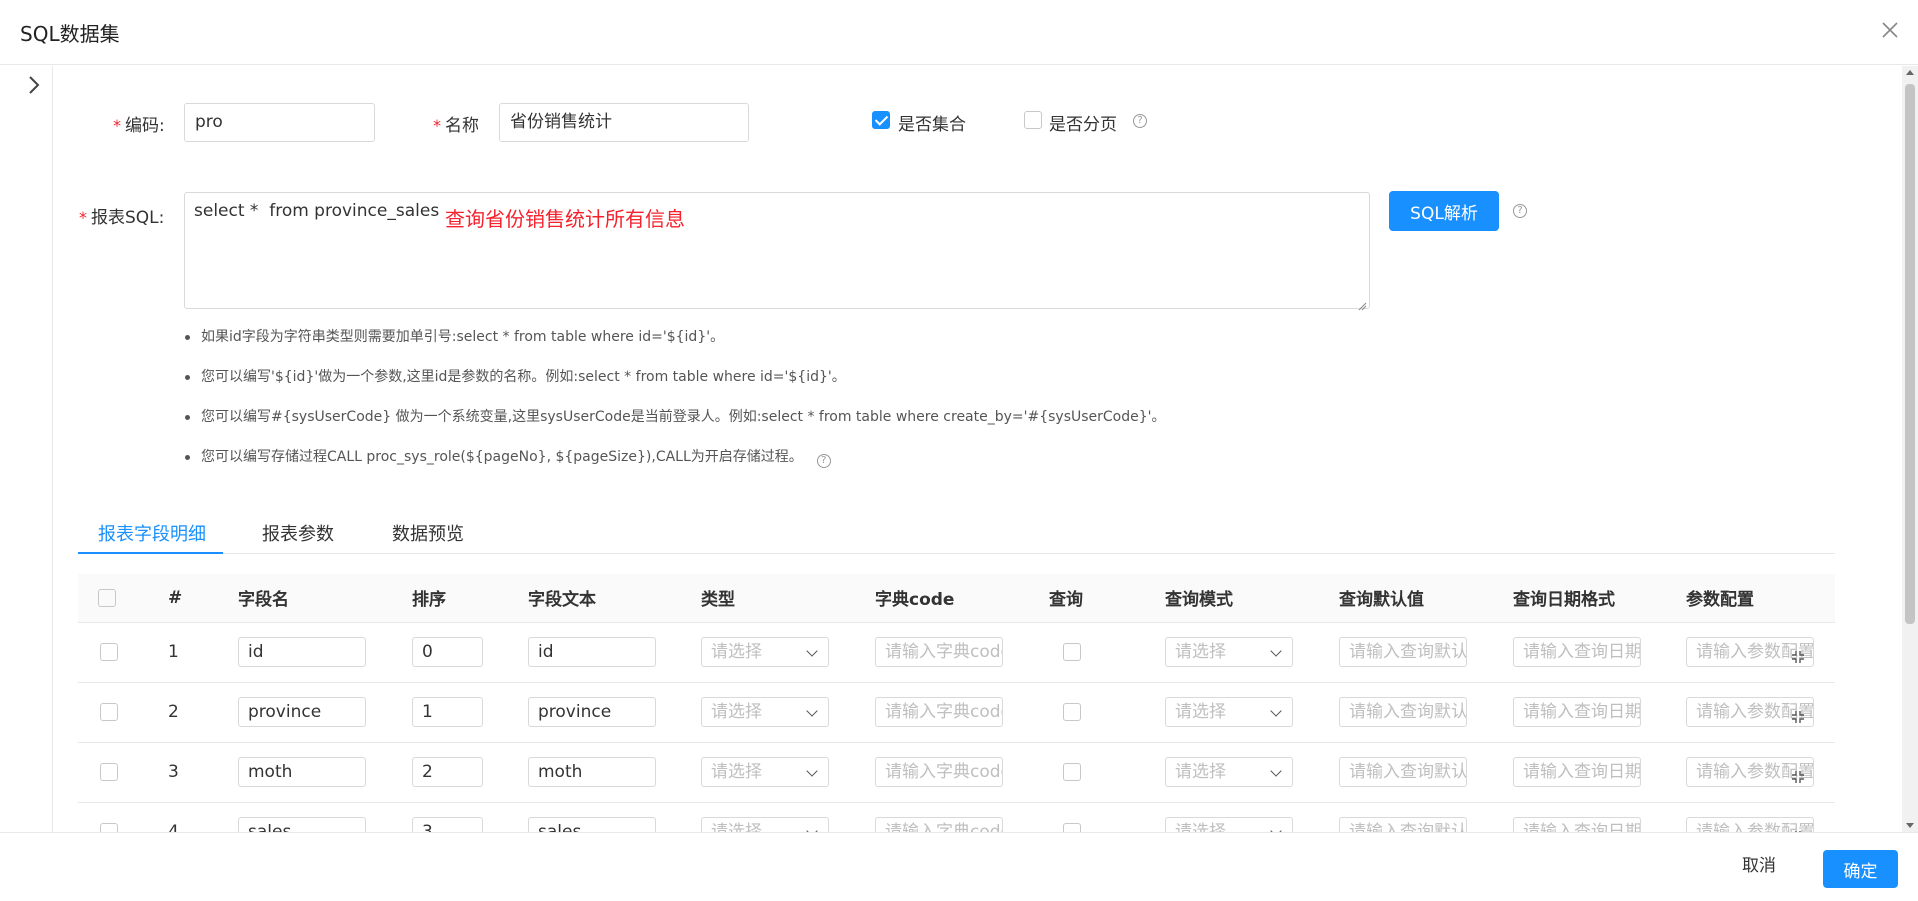 This screenshot has width=1918, height=901. What do you see at coordinates (302, 824) in the screenshot?
I see `field-name-input: sales` at bounding box center [302, 824].